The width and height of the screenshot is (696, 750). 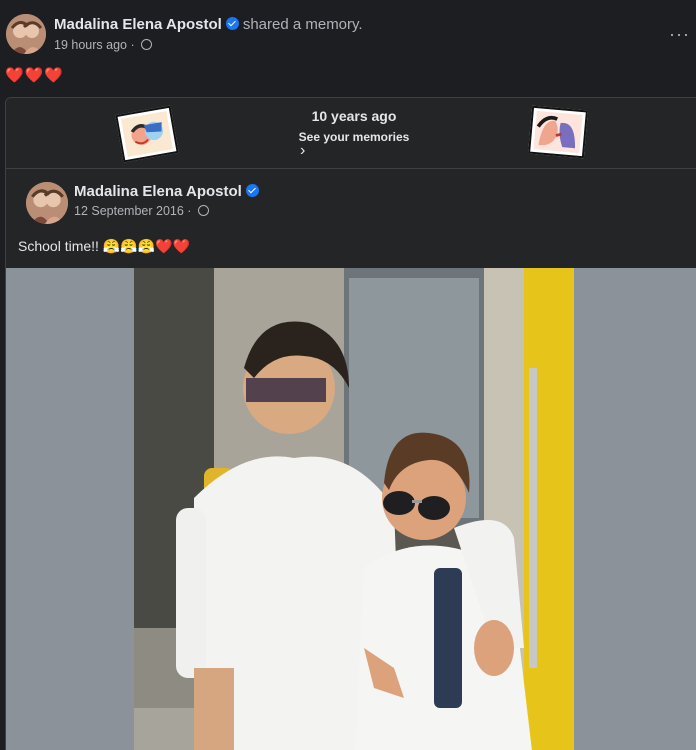 I want to click on post-action: shared a memory., so click(x=302, y=24).